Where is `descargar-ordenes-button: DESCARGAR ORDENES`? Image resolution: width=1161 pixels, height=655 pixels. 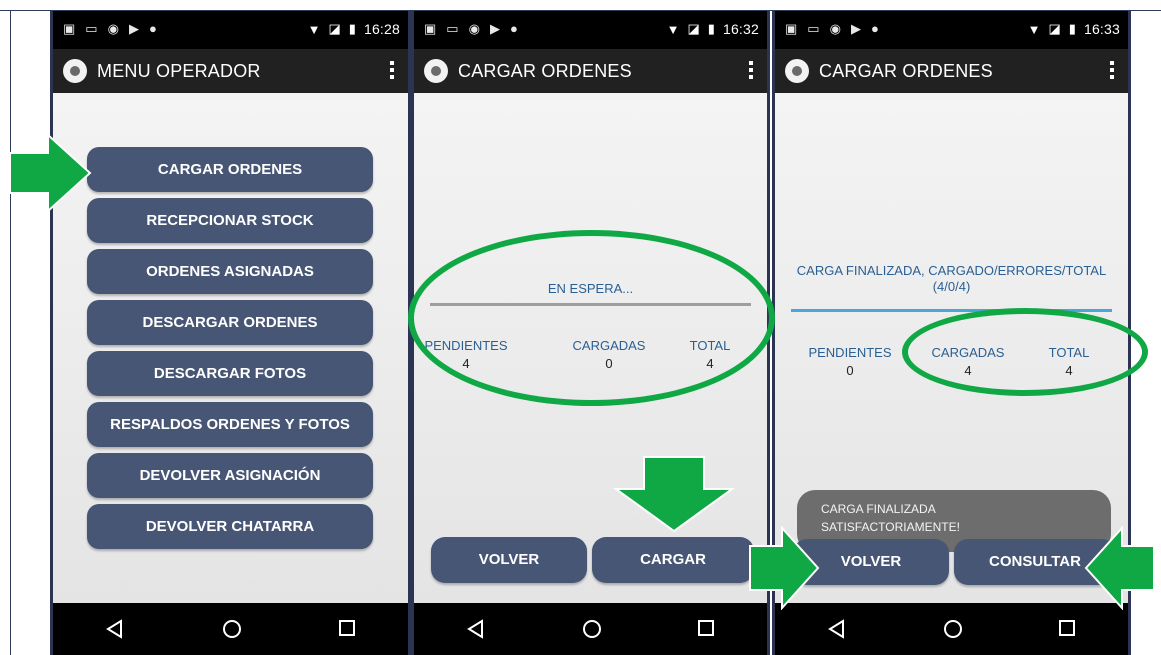
descargar-ordenes-button: DESCARGAR ORDENES is located at coordinates (230, 322).